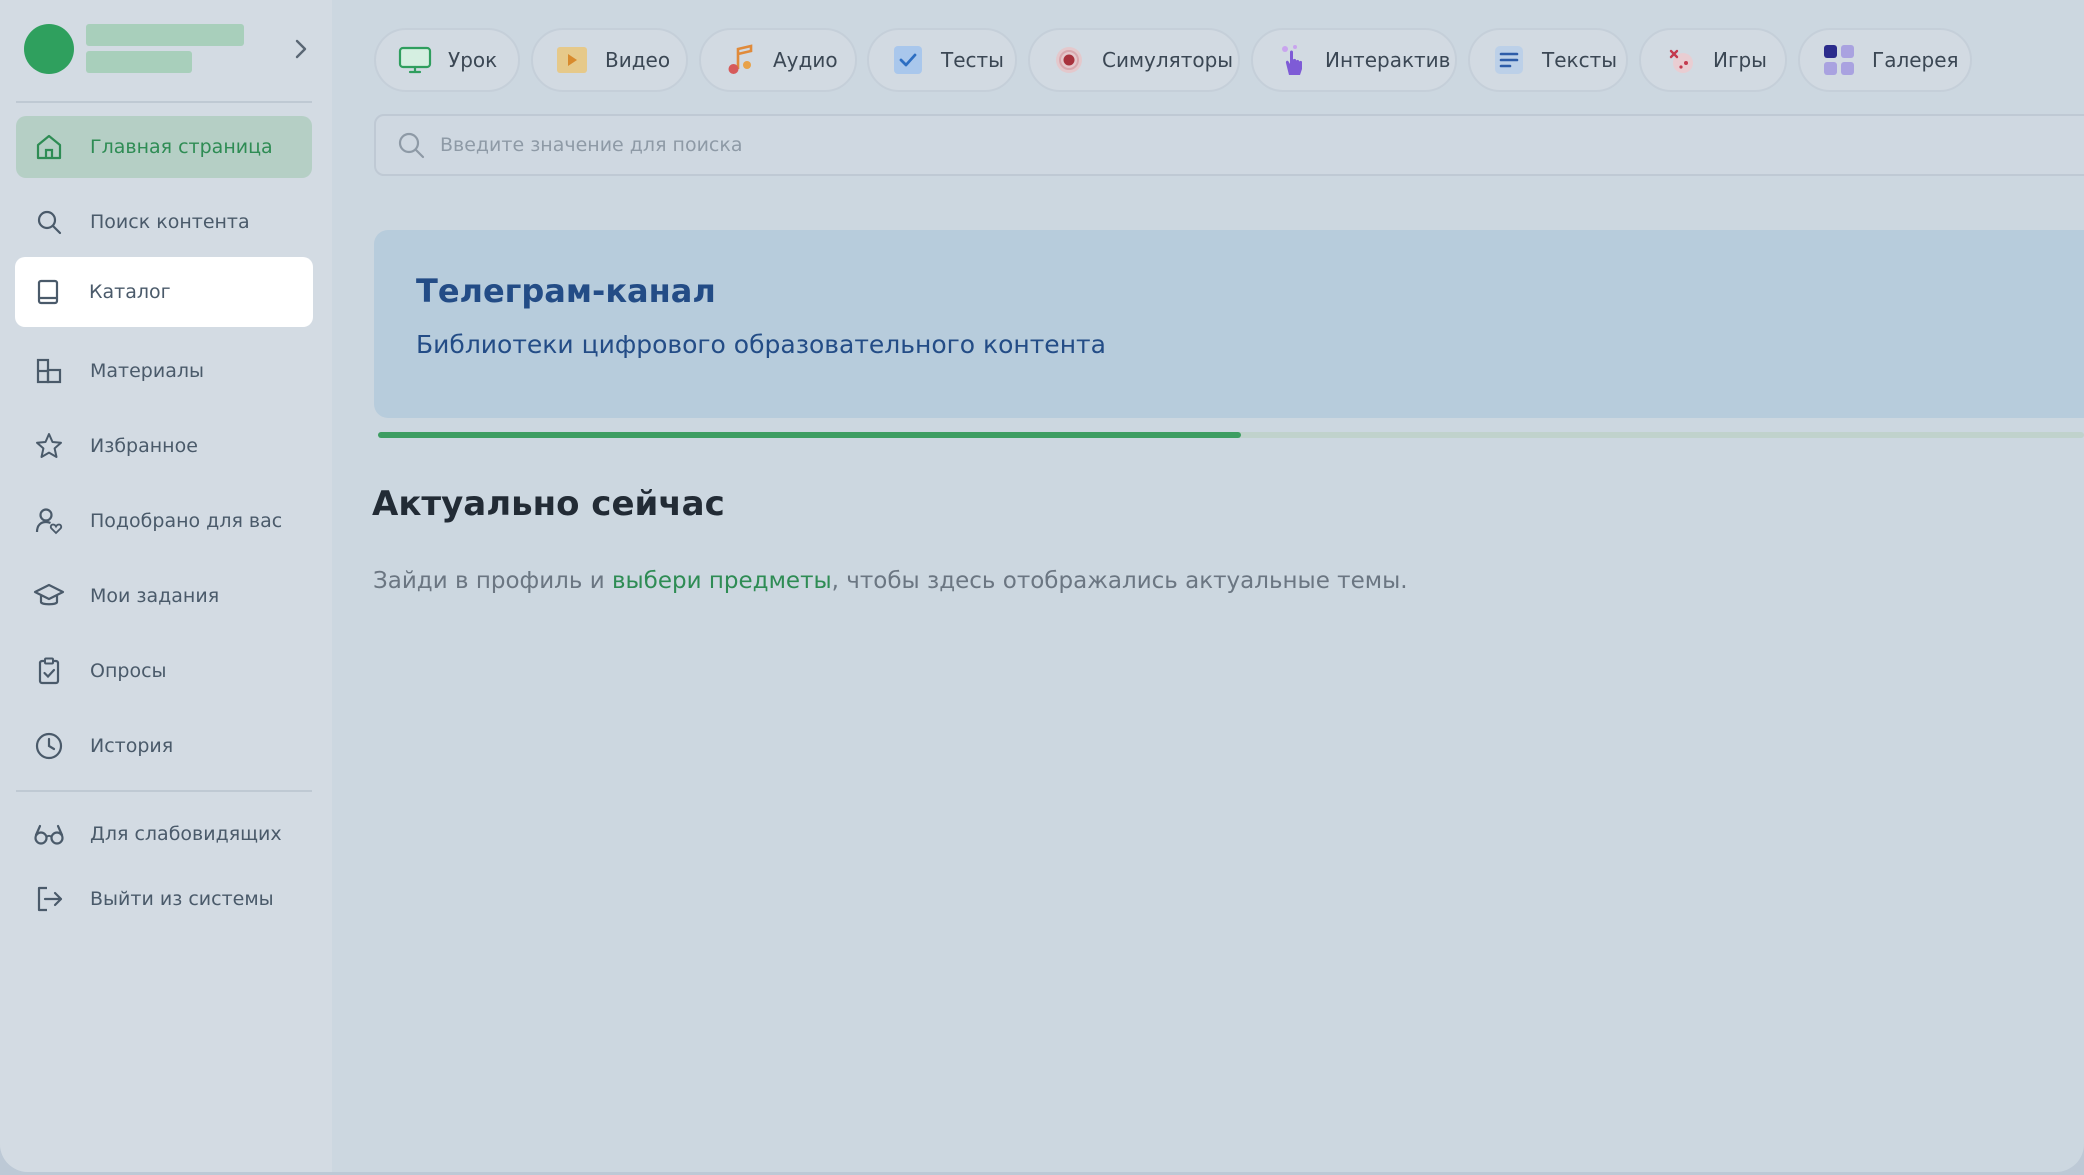 The width and height of the screenshot is (2084, 1175). Describe the element at coordinates (139, 62) in the screenshot. I see `profile-role-placeholder` at that location.